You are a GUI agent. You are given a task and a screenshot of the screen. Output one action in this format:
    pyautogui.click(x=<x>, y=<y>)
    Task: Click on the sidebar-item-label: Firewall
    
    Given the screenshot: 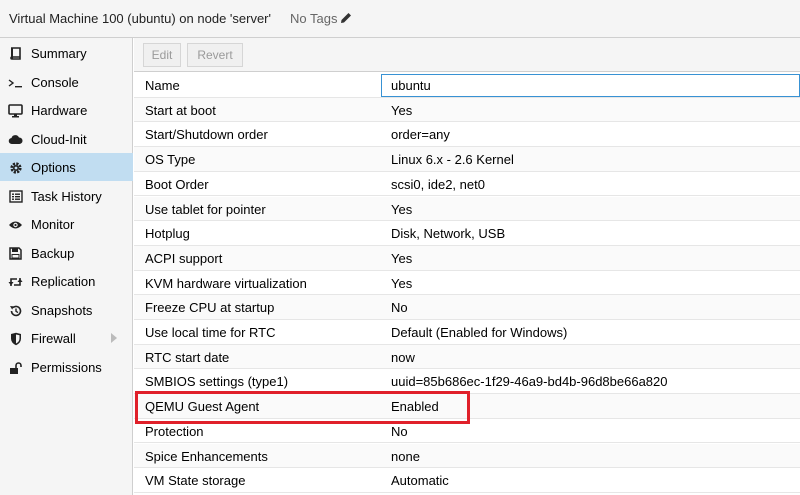 What is the action you would take?
    pyautogui.click(x=53, y=338)
    